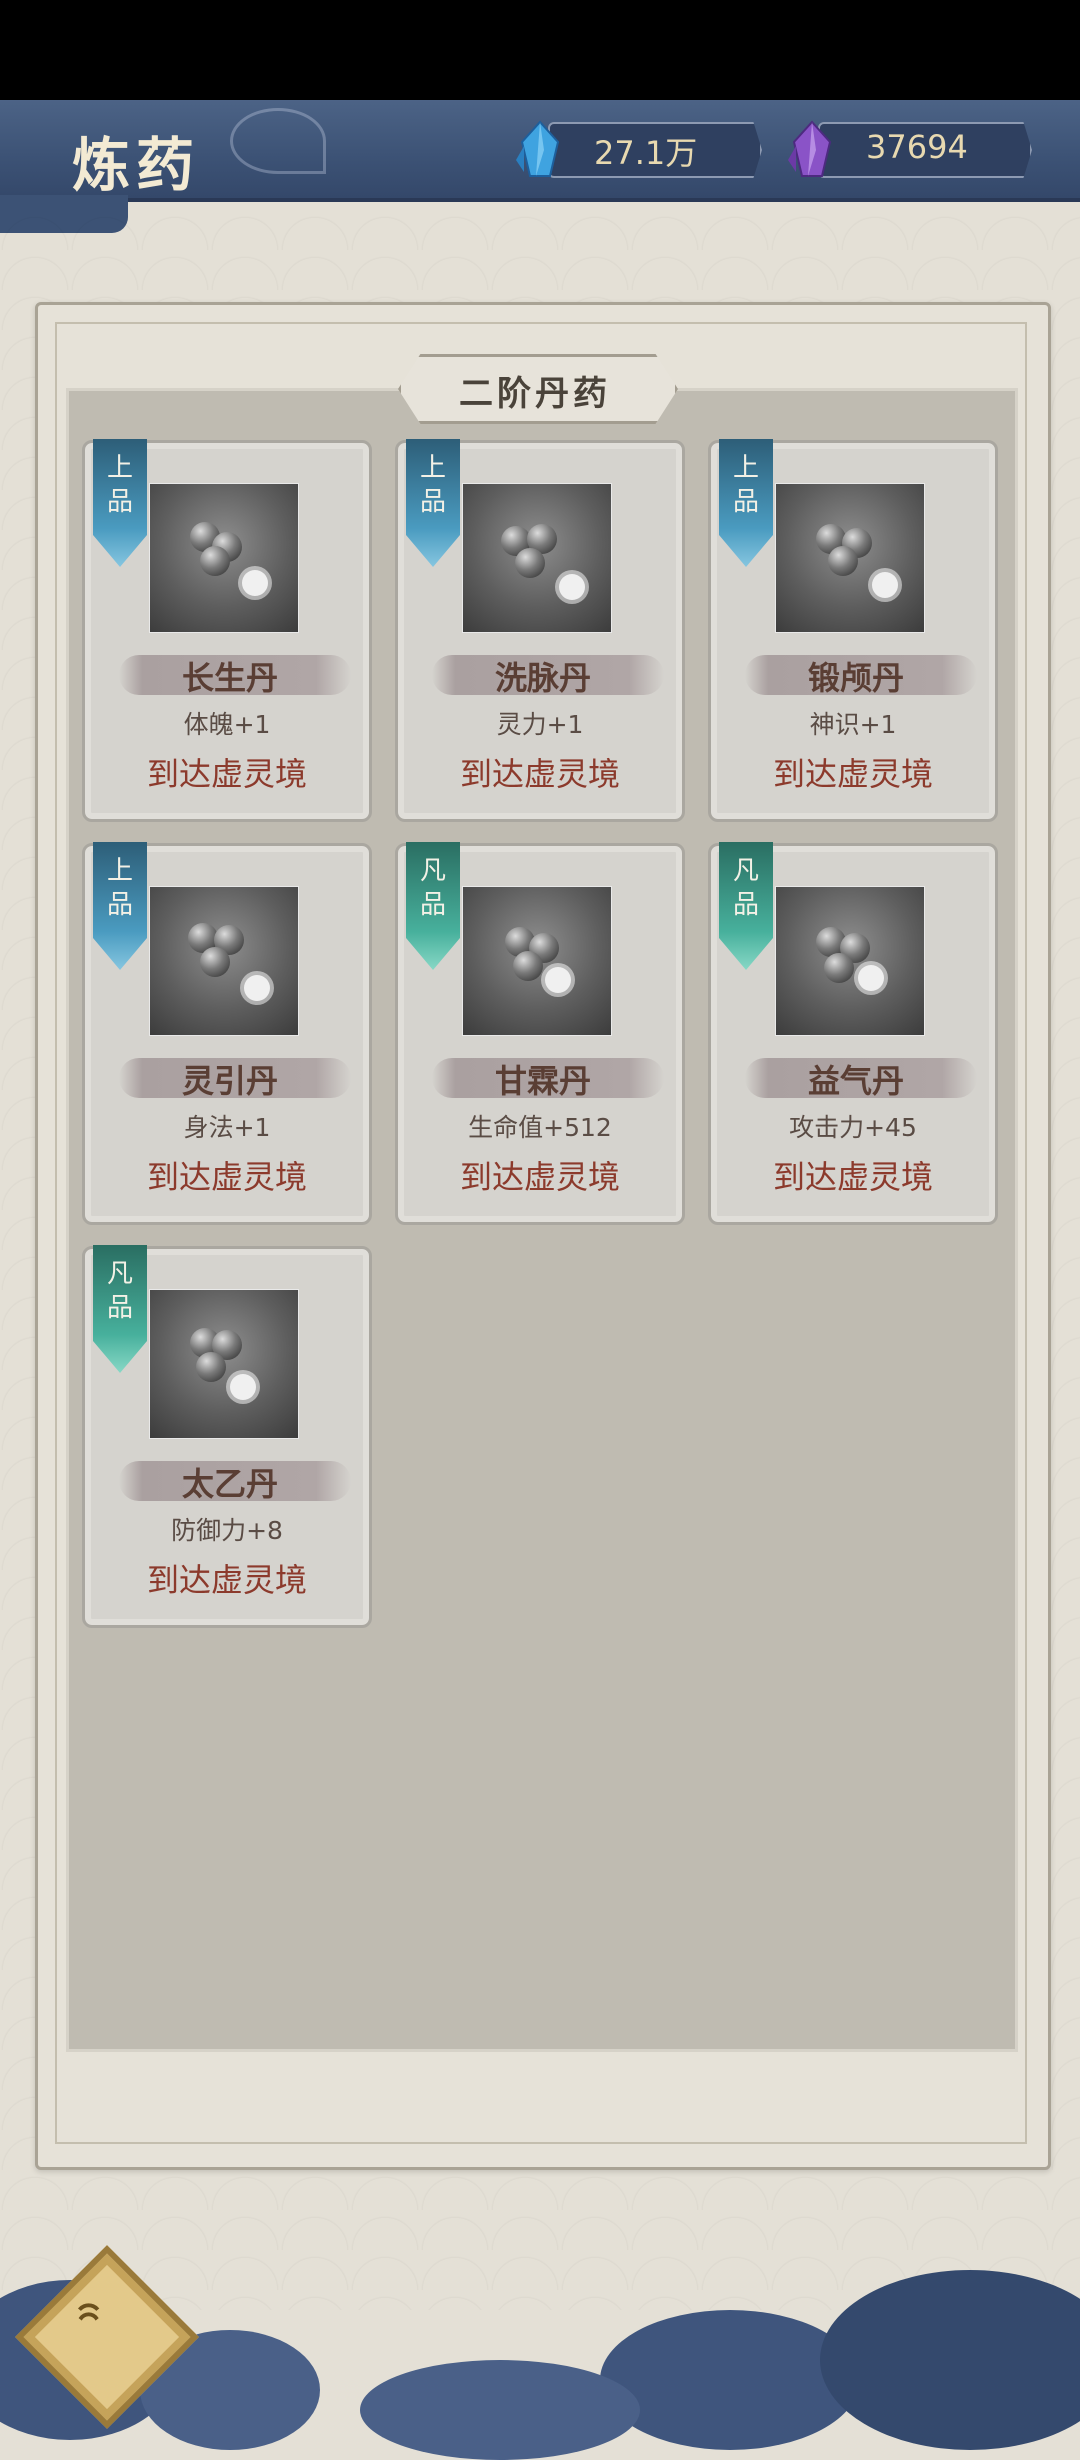  Describe the element at coordinates (102, 2330) in the screenshot. I see `swirl-menu-icon: ꩰ` at that location.